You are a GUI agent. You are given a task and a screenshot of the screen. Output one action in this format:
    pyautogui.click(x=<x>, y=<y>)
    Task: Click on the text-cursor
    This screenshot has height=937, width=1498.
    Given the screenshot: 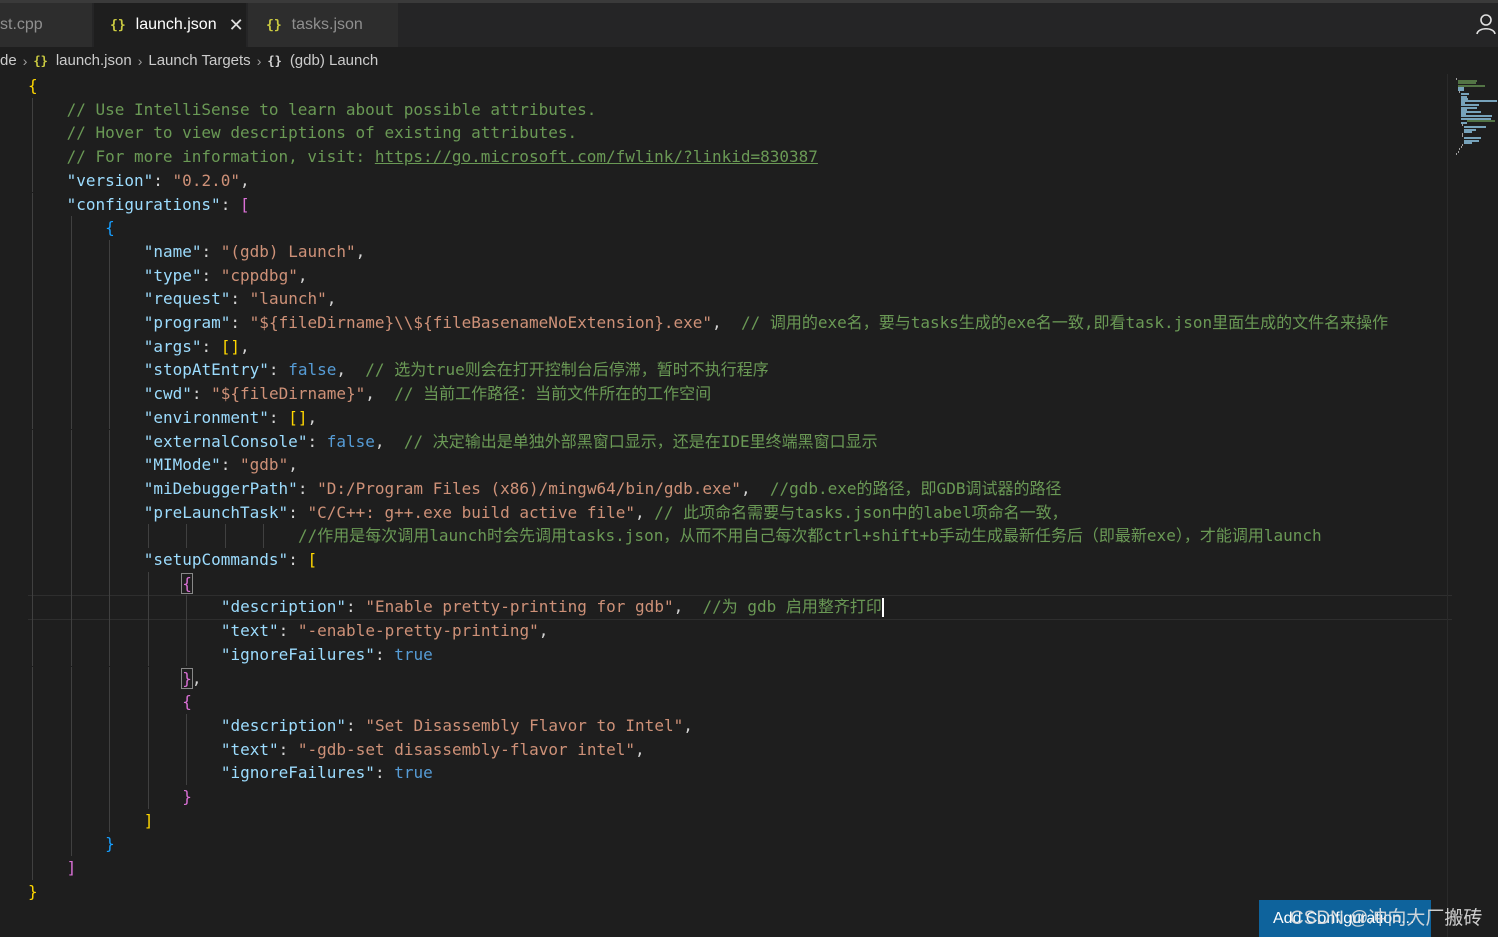 What is the action you would take?
    pyautogui.click(x=882, y=608)
    